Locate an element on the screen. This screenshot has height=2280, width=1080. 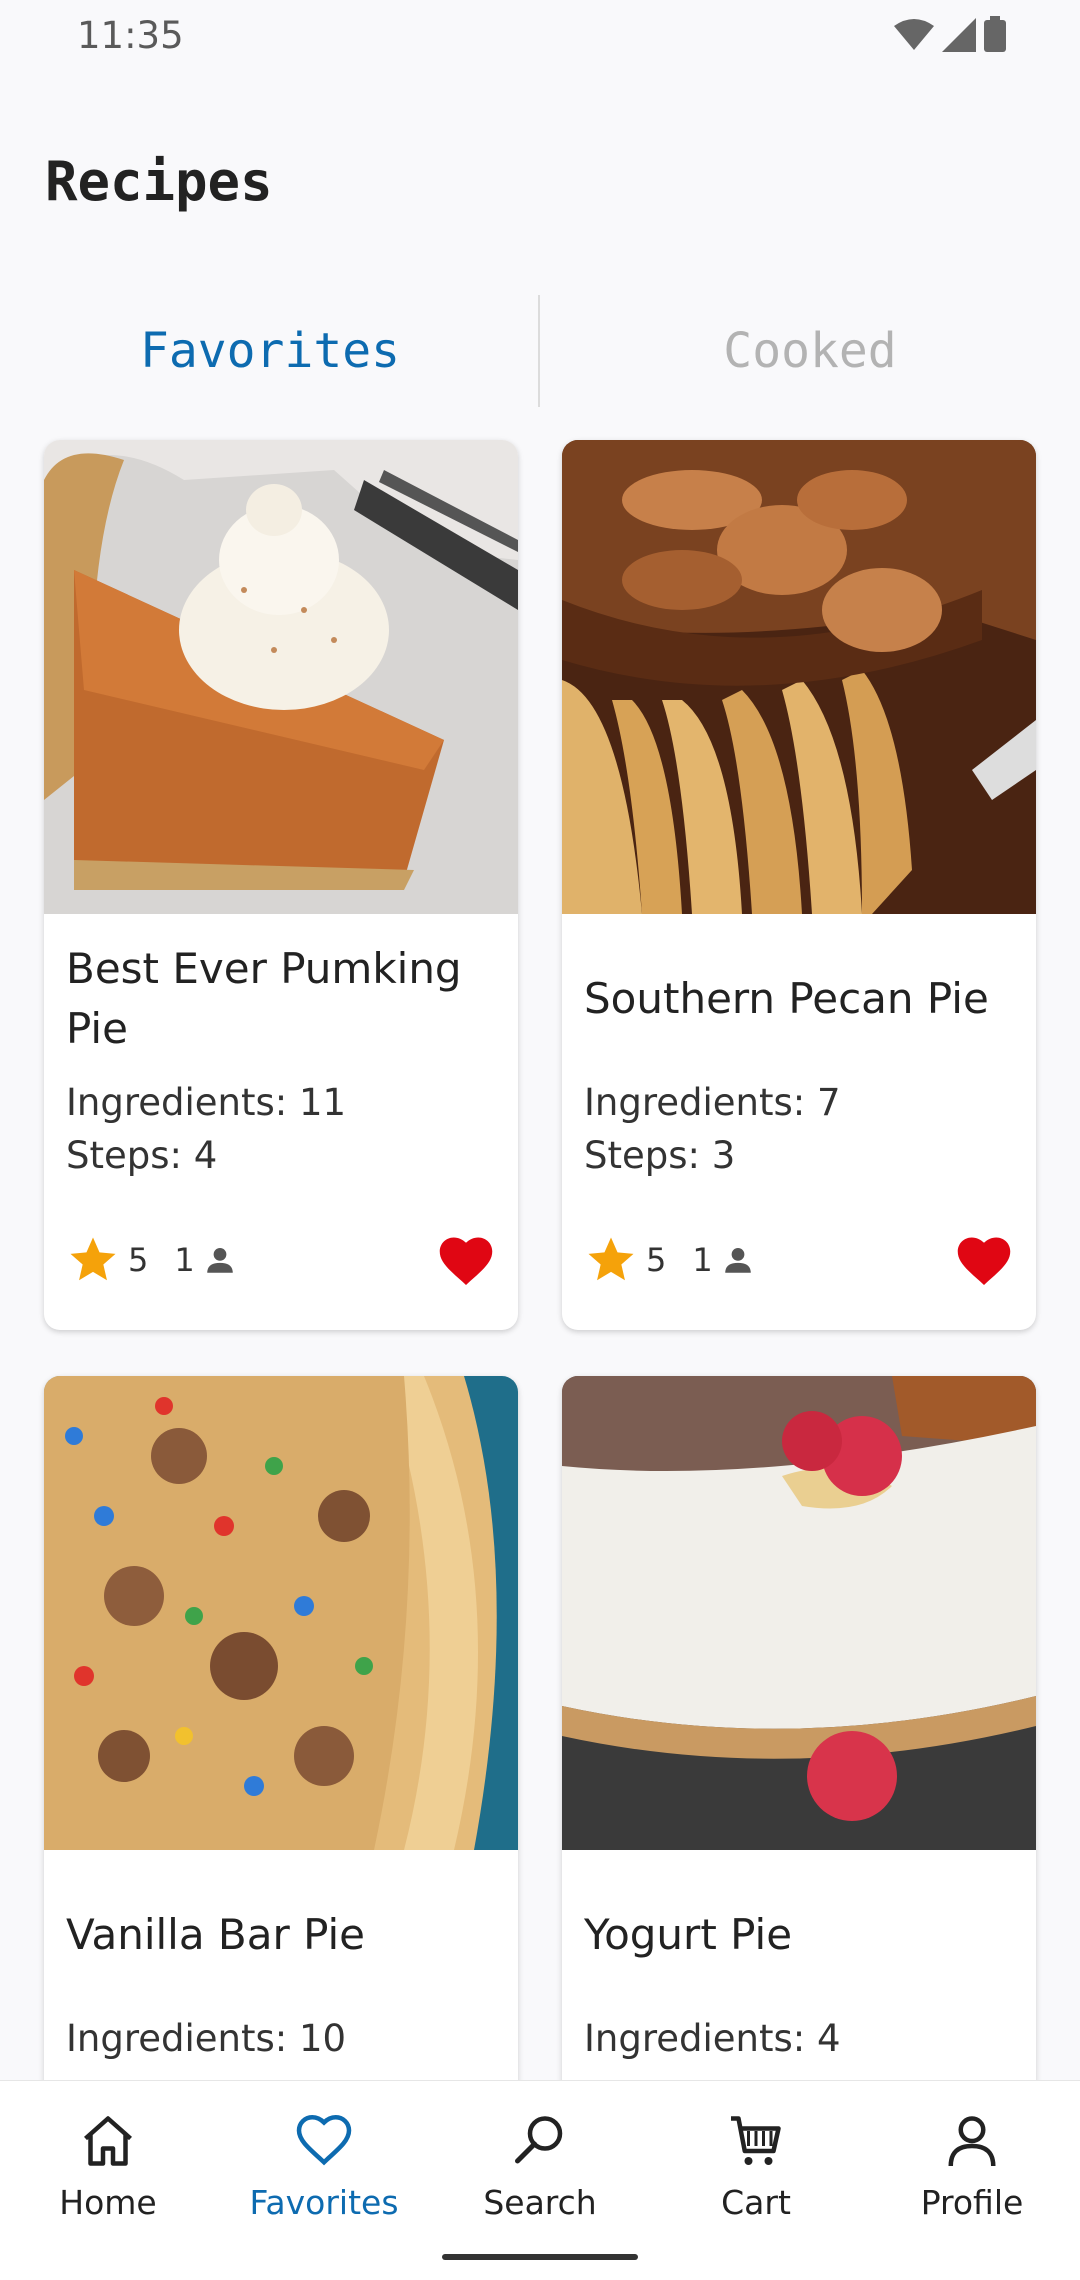
page-title: Recipes is located at coordinates (159, 181).